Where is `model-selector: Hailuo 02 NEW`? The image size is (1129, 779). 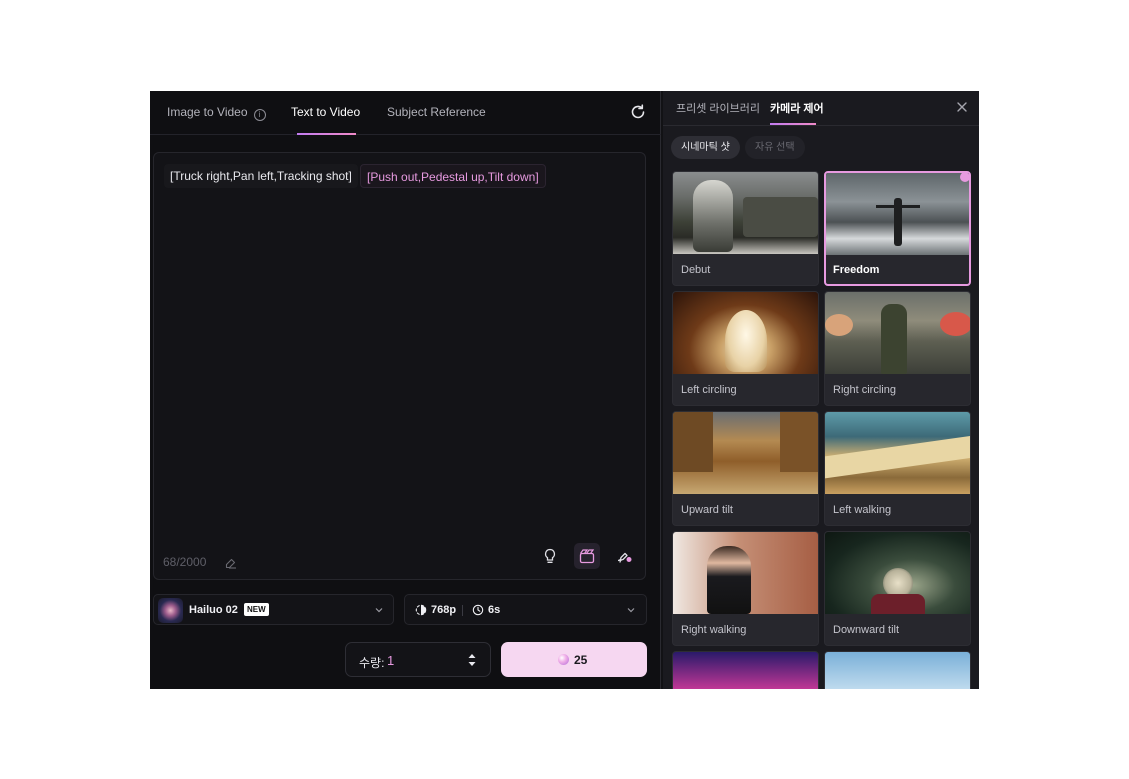
model-selector: Hailuo 02 NEW is located at coordinates (273, 609).